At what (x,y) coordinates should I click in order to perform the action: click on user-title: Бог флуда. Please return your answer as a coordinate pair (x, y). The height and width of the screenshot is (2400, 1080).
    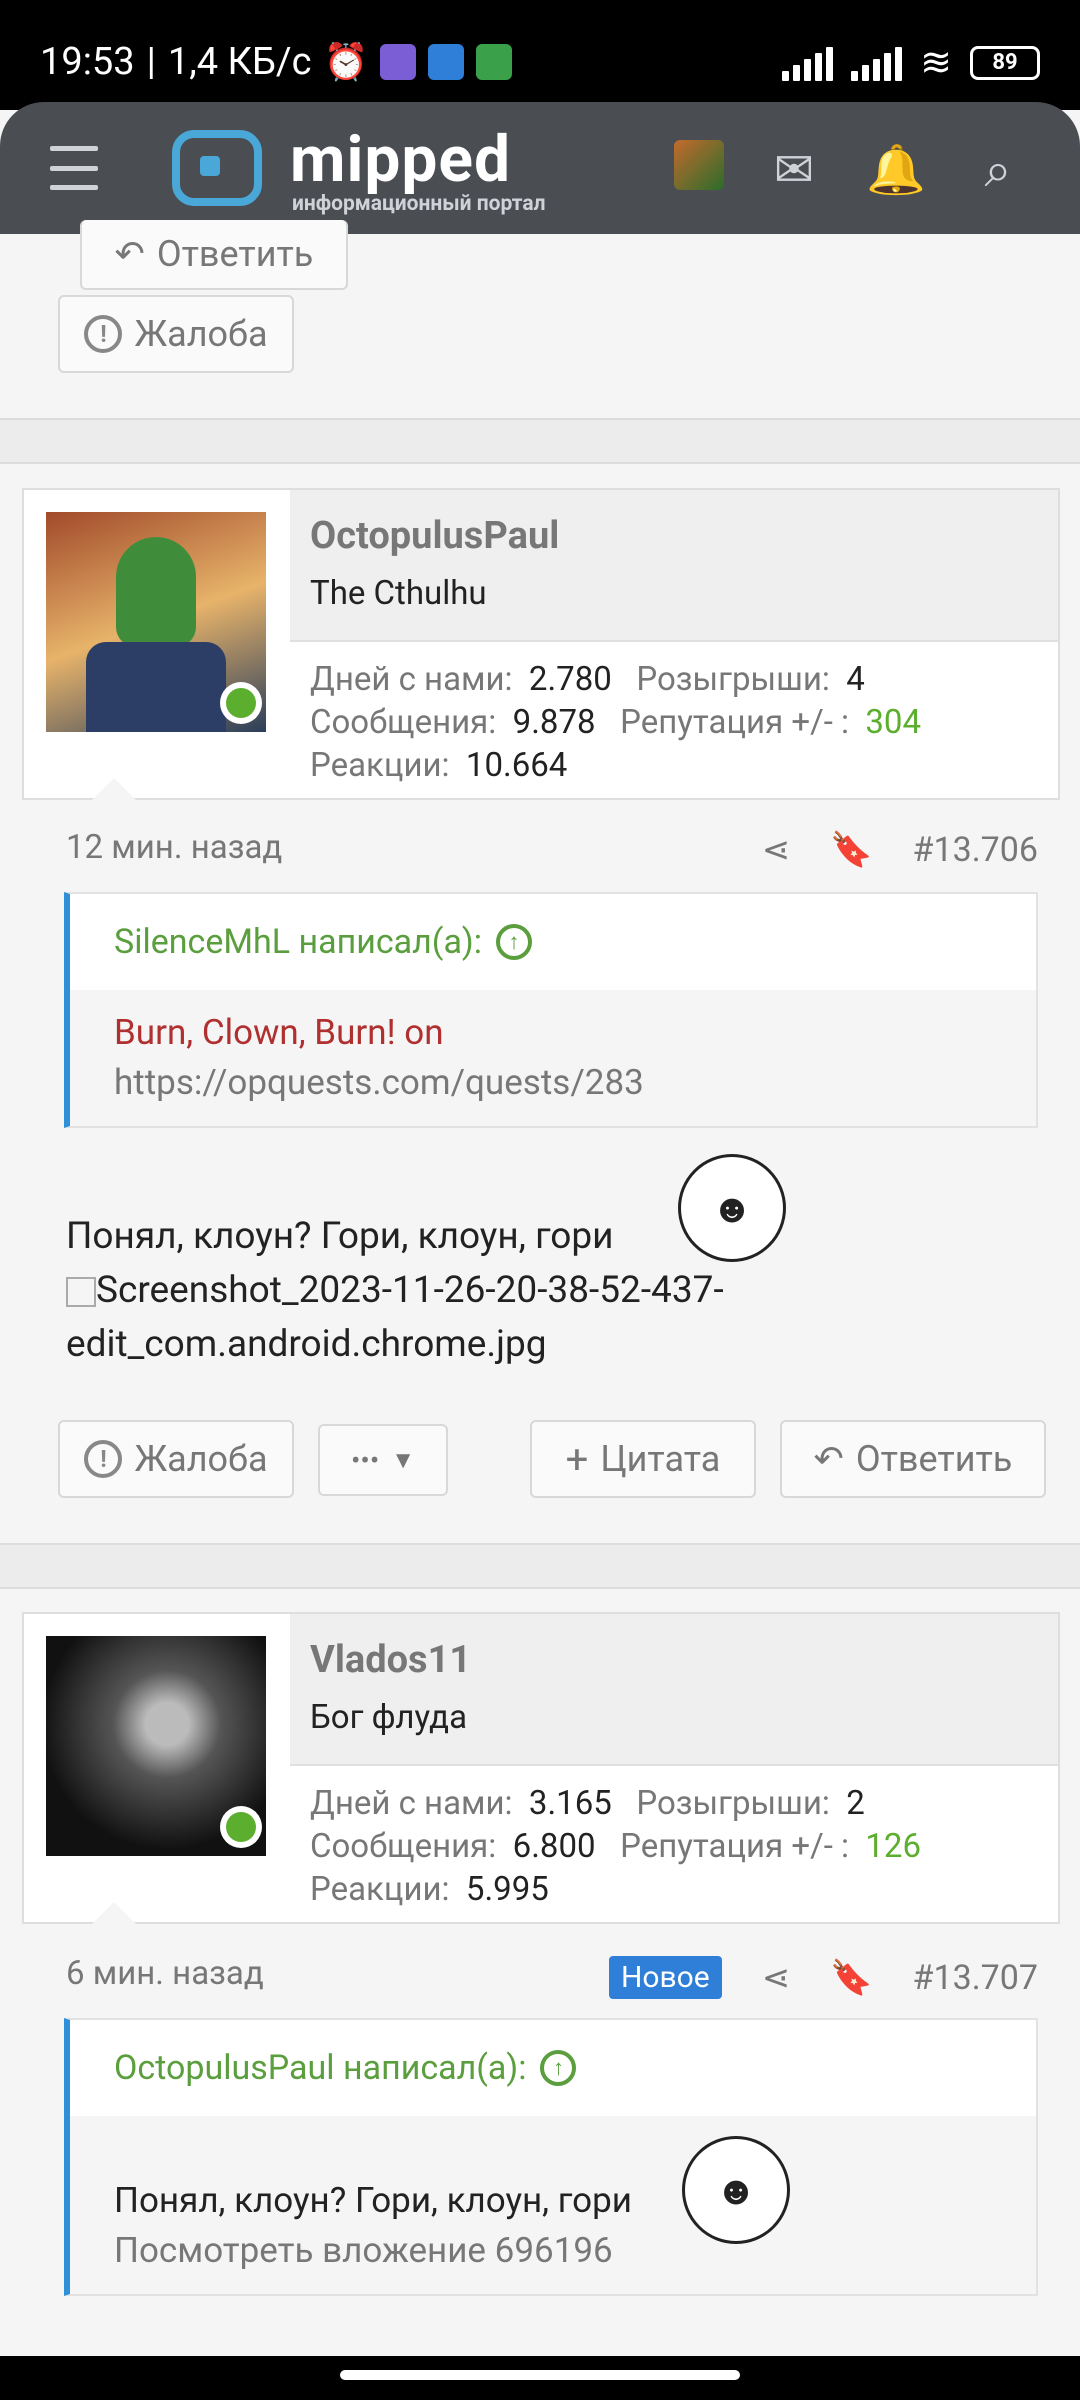
    Looking at the image, I should click on (389, 1717).